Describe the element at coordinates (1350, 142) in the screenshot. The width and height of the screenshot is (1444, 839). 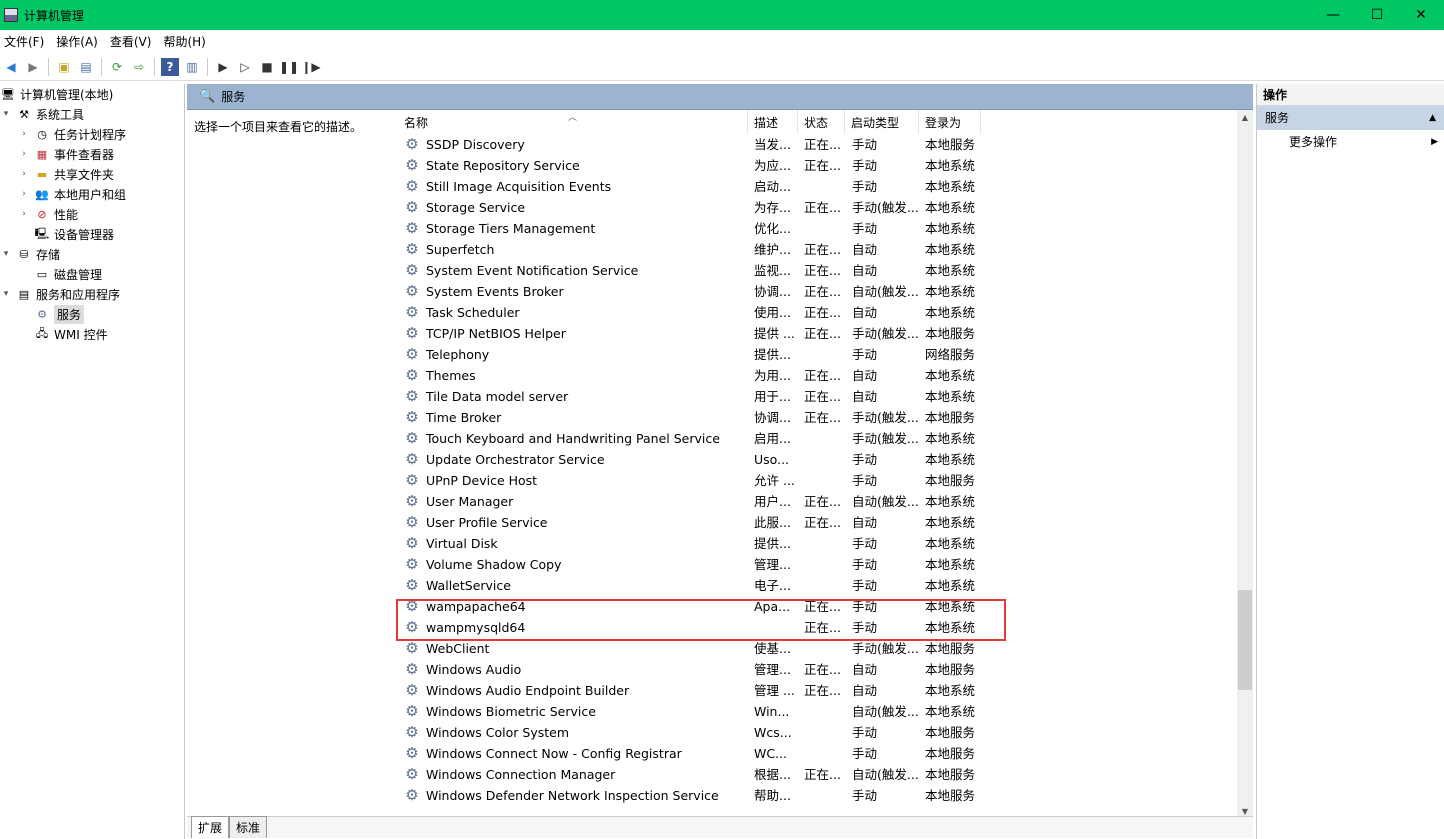
I see `more-actions-item: 更多操作 ▶` at that location.